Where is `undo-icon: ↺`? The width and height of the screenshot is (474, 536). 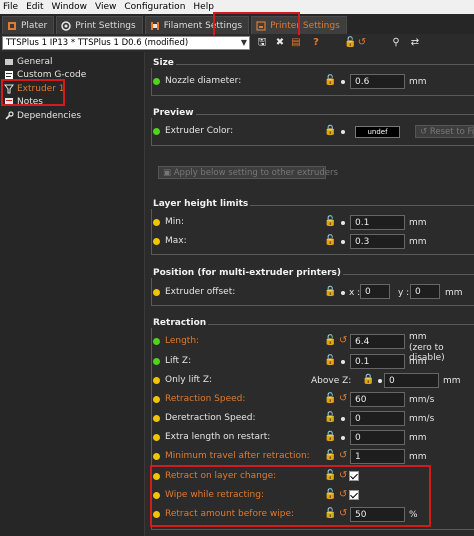
undo-icon: ↺ is located at coordinates (362, 43).